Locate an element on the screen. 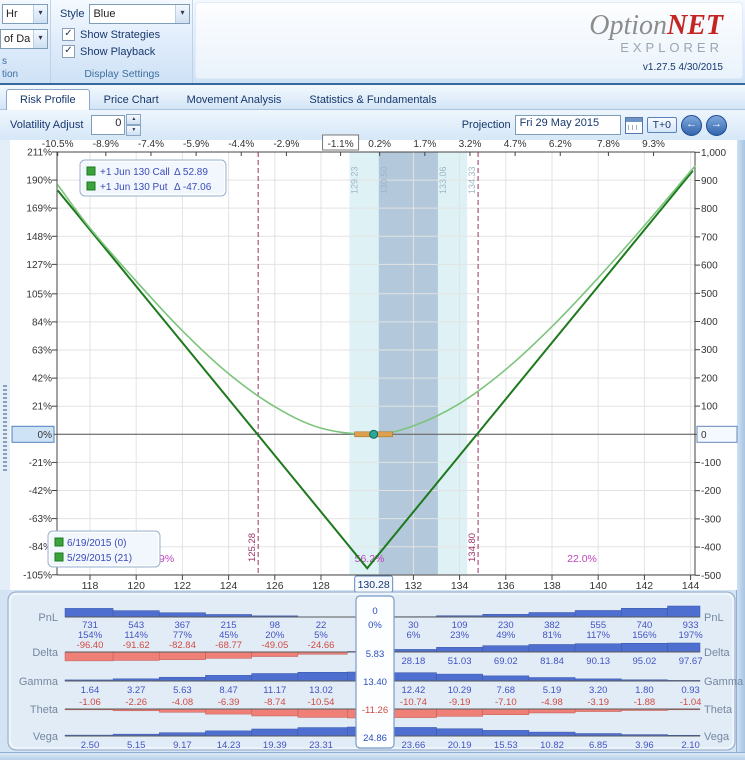 The width and height of the screenshot is (745, 760). svg-text: Δ -47.06 is located at coordinates (193, 187).